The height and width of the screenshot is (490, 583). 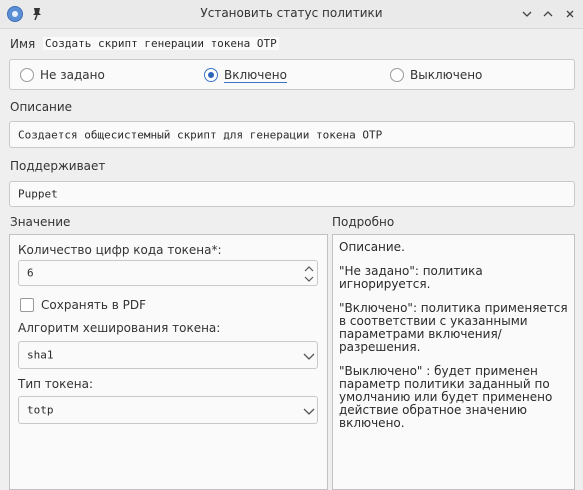 I want to click on hash-value: sha1, so click(x=40, y=355).